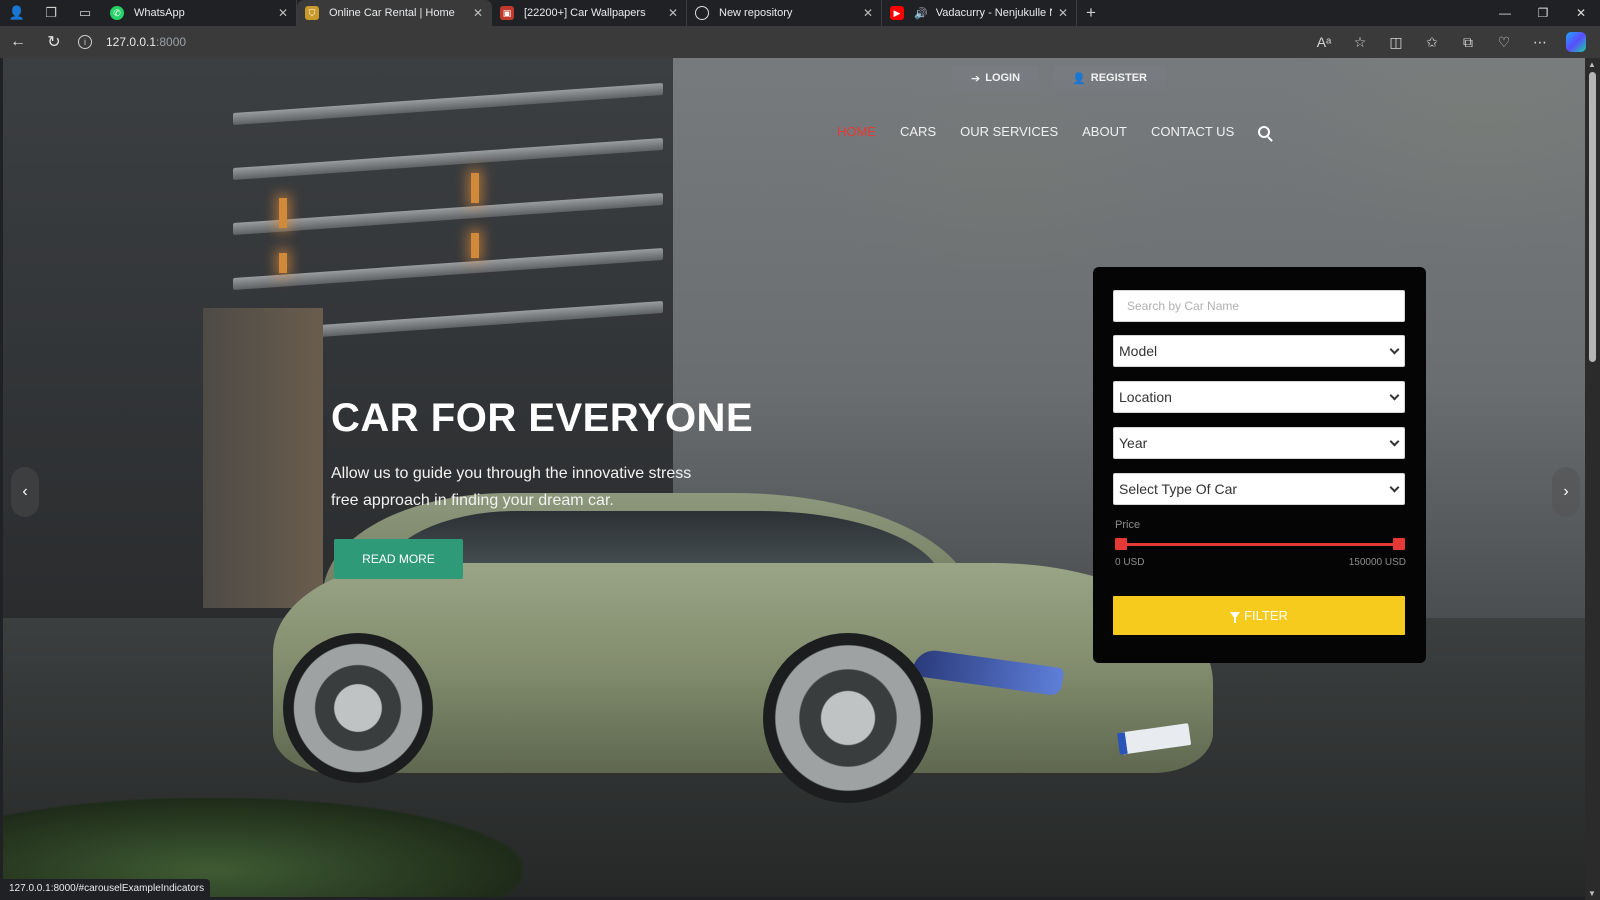  I want to click on tab-actions-icon: ▭, so click(85, 13).